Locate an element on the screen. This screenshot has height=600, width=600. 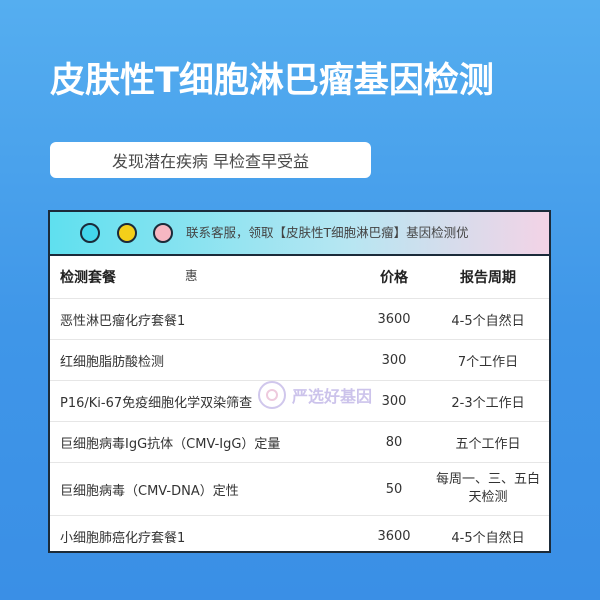
table-row: 巨细胞病毒IgG抗体（CMV-IgG）定量 80 五个工作日 is located at coordinates (299, 442).